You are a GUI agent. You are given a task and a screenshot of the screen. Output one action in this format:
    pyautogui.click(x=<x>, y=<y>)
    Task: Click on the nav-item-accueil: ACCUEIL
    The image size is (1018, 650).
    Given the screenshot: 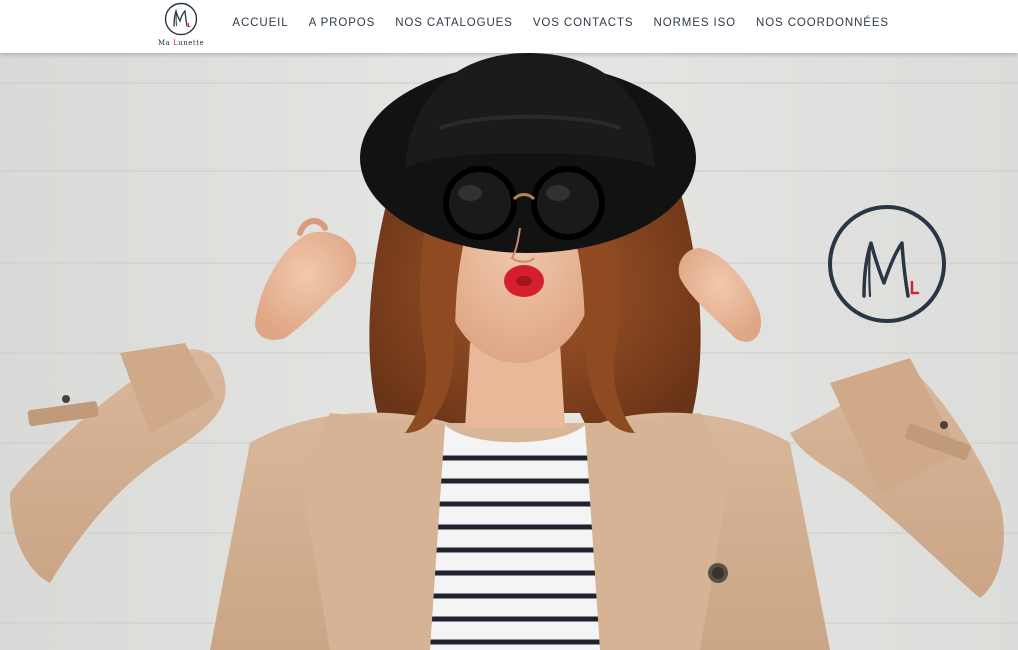 What is the action you would take?
    pyautogui.click(x=260, y=23)
    